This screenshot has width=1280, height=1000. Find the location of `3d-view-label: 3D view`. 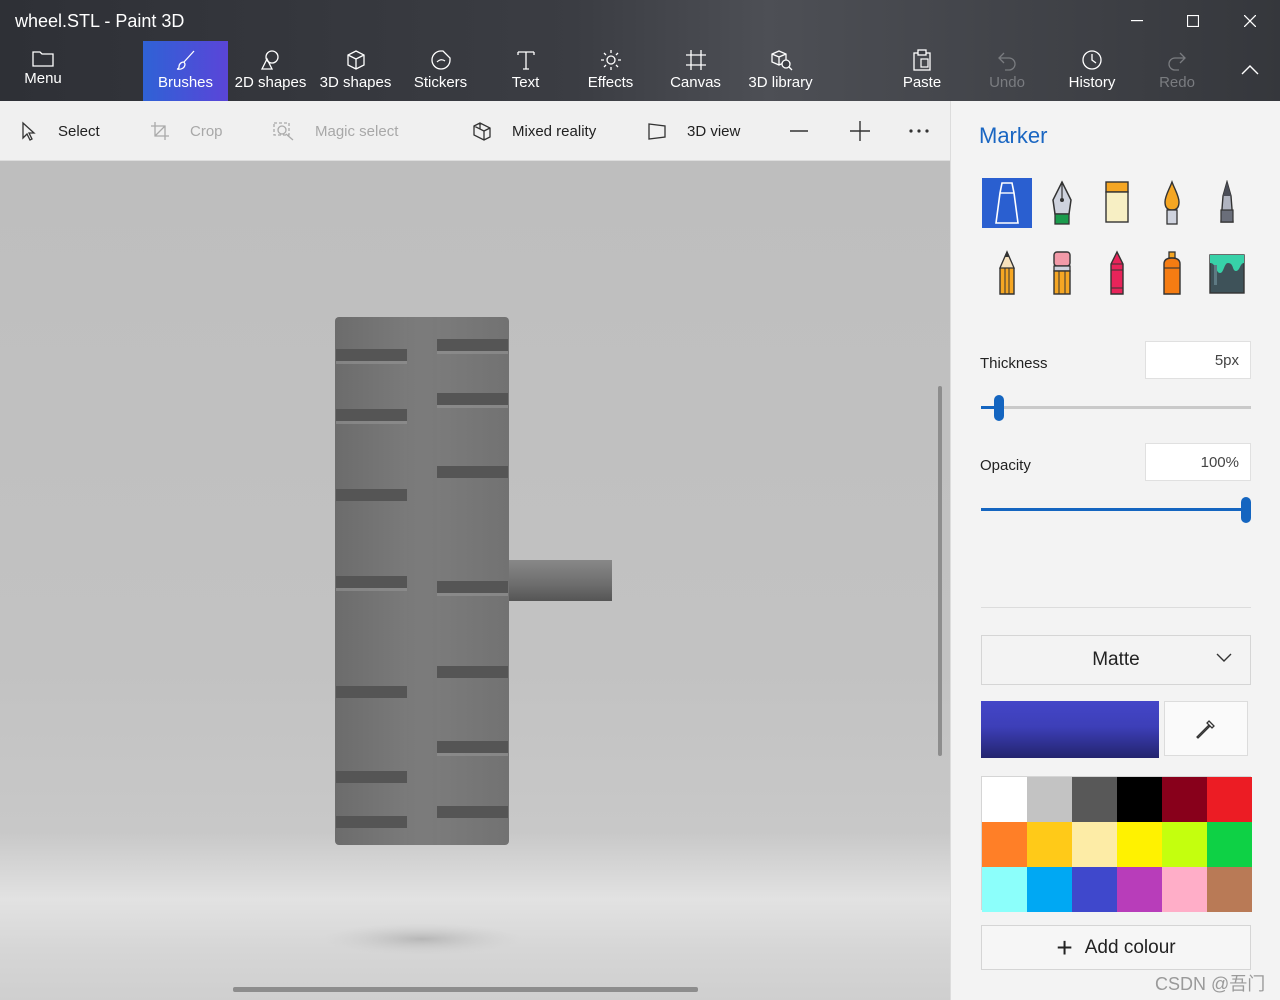

3d-view-label: 3D view is located at coordinates (714, 131).